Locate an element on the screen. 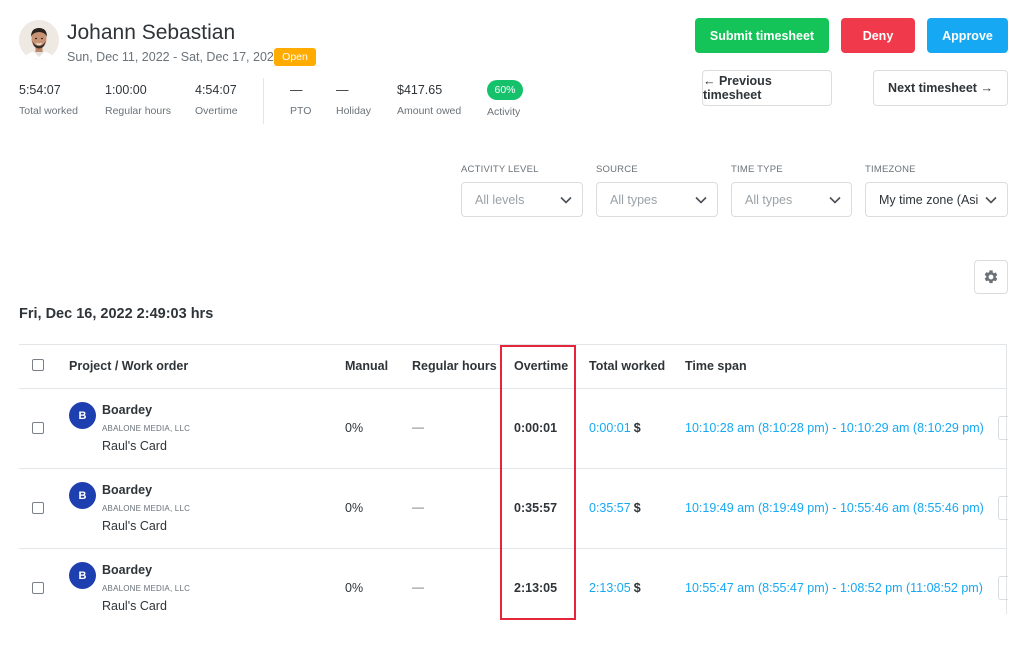 The width and height of the screenshot is (1024, 645). source-select: All types is located at coordinates (657, 199).